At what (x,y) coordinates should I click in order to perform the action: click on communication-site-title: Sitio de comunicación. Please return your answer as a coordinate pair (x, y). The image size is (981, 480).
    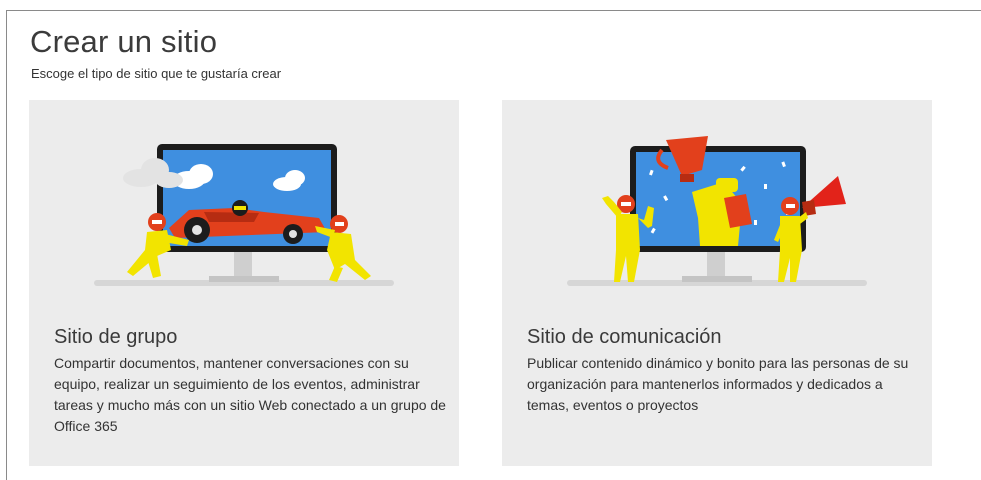
    Looking at the image, I should click on (624, 337).